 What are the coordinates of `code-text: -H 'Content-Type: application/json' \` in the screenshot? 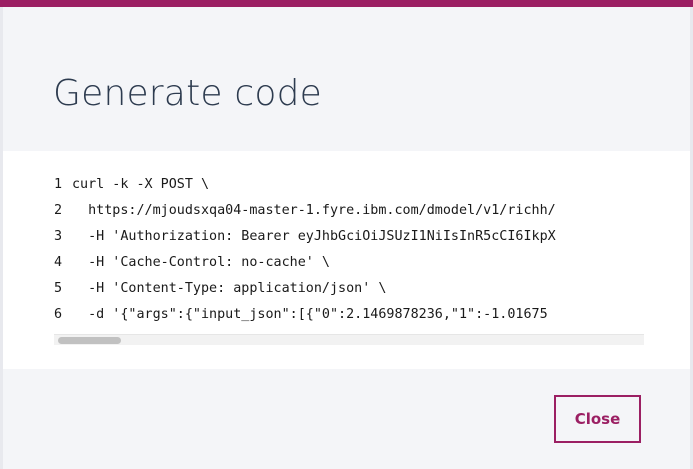 It's located at (229, 288).